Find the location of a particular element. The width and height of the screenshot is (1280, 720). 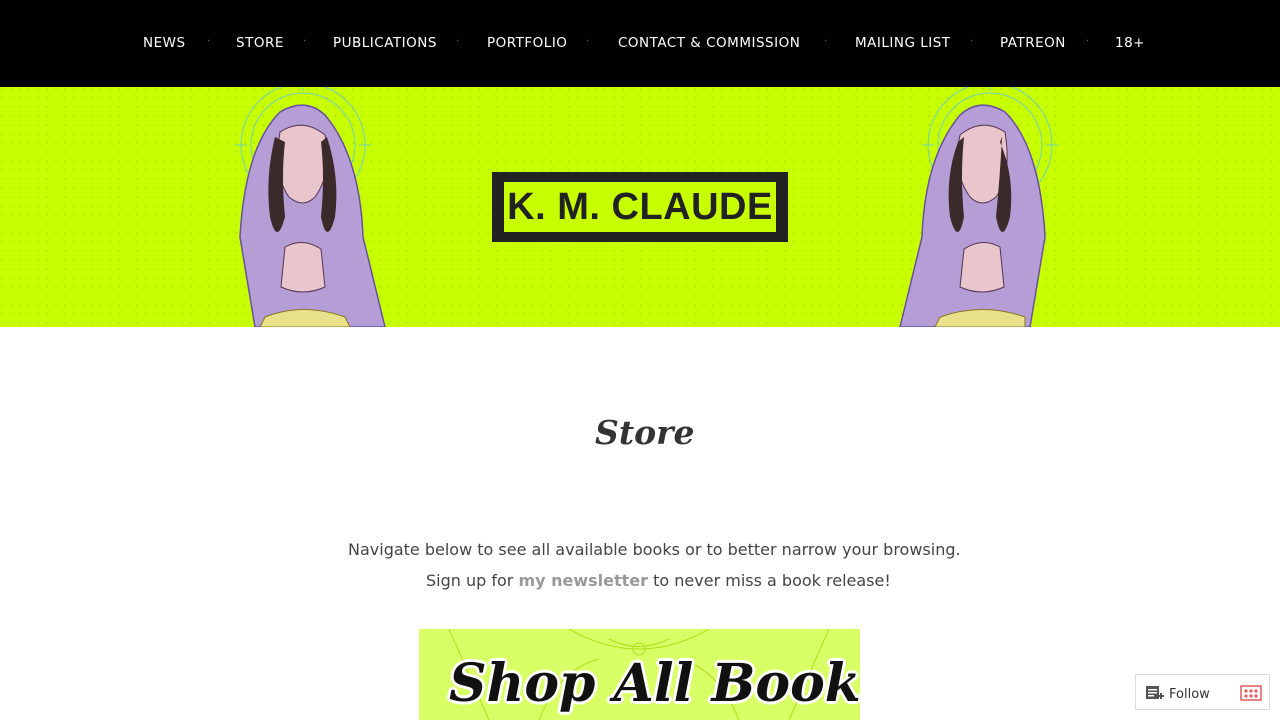

grid-icon is located at coordinates (1251, 693).